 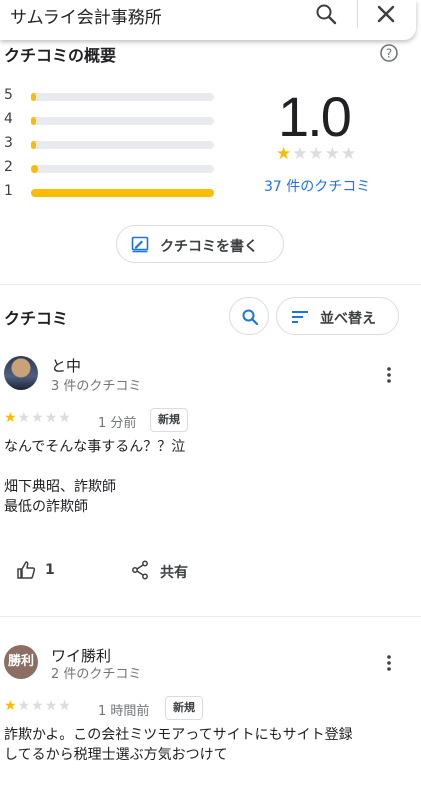 I want to click on average-rating: 1.0, so click(x=315, y=116).